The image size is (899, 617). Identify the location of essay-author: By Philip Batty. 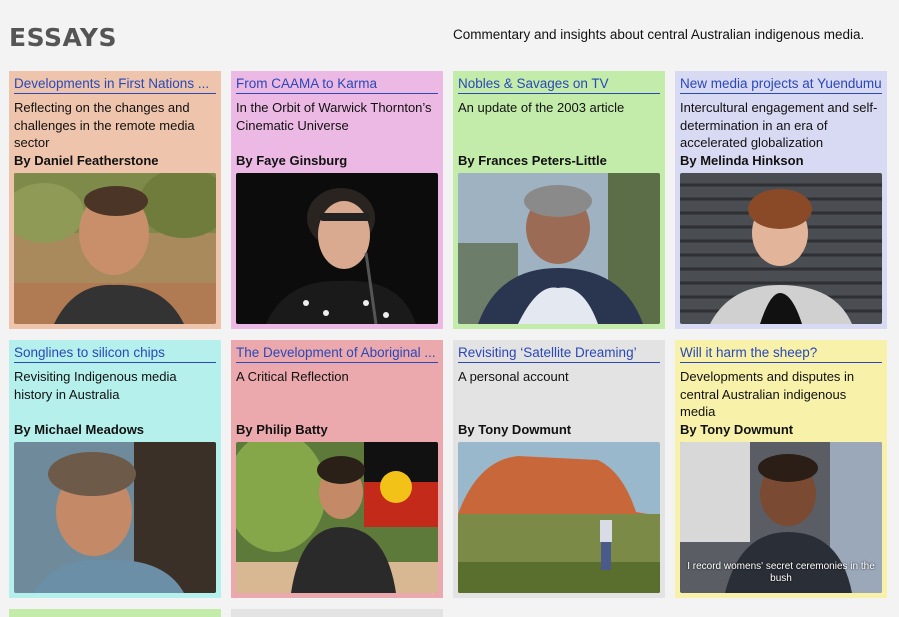
(282, 429).